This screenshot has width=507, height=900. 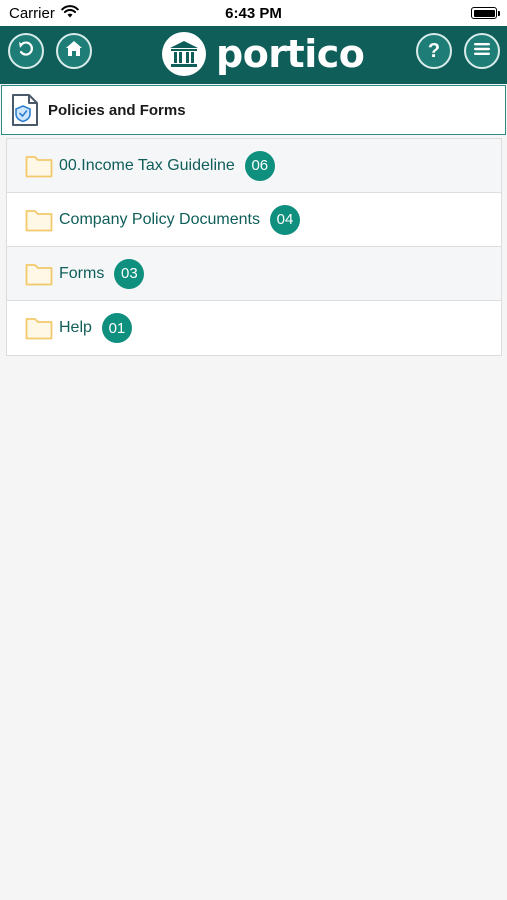 I want to click on bank-building-icon, so click(x=184, y=54).